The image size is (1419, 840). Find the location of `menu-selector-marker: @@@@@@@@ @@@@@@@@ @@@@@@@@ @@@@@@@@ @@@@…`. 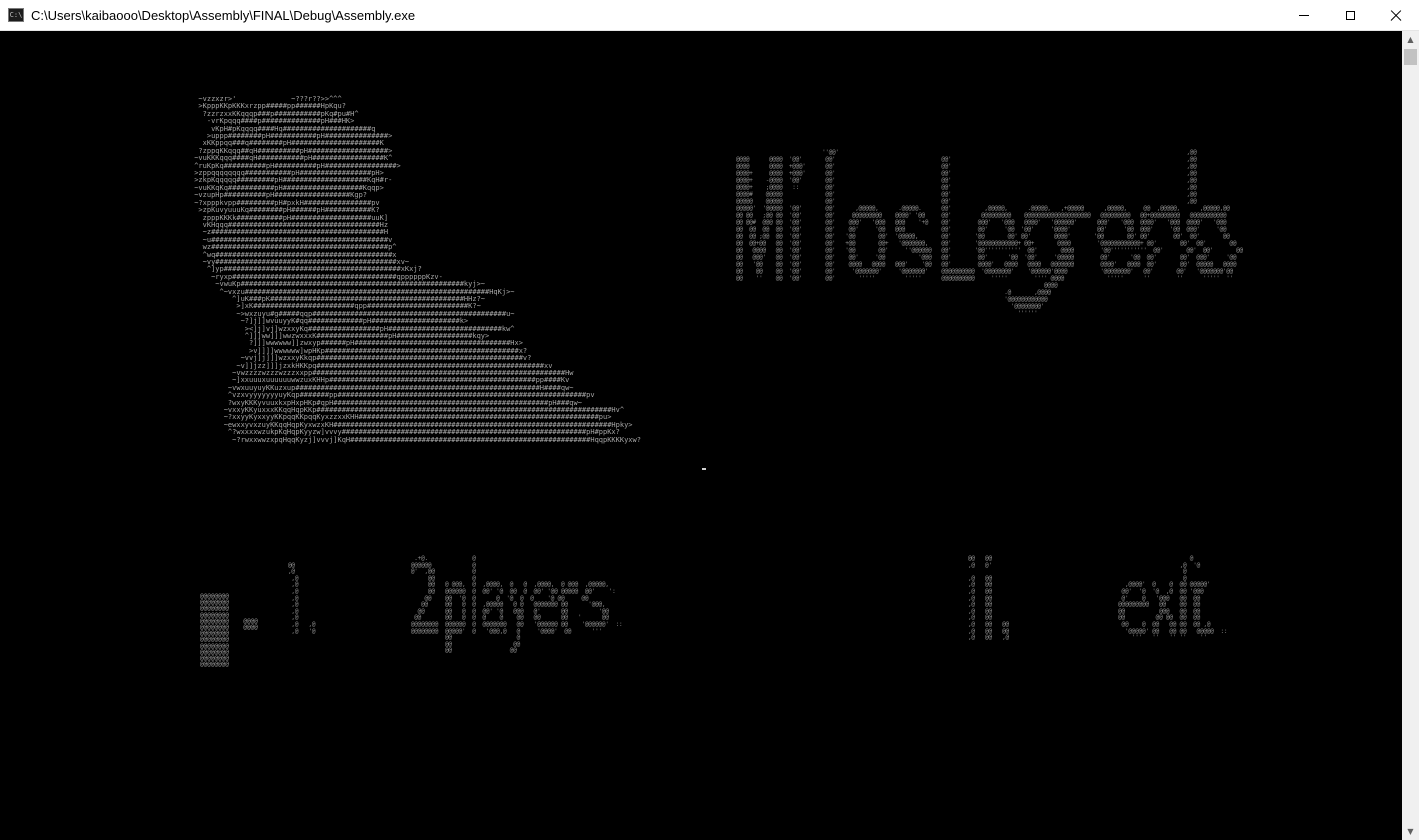

menu-selector-marker: @@@@@@@@ @@@@@@@@ @@@@@@@@ @@@@@@@@ @@@@… is located at coordinates (229, 631).